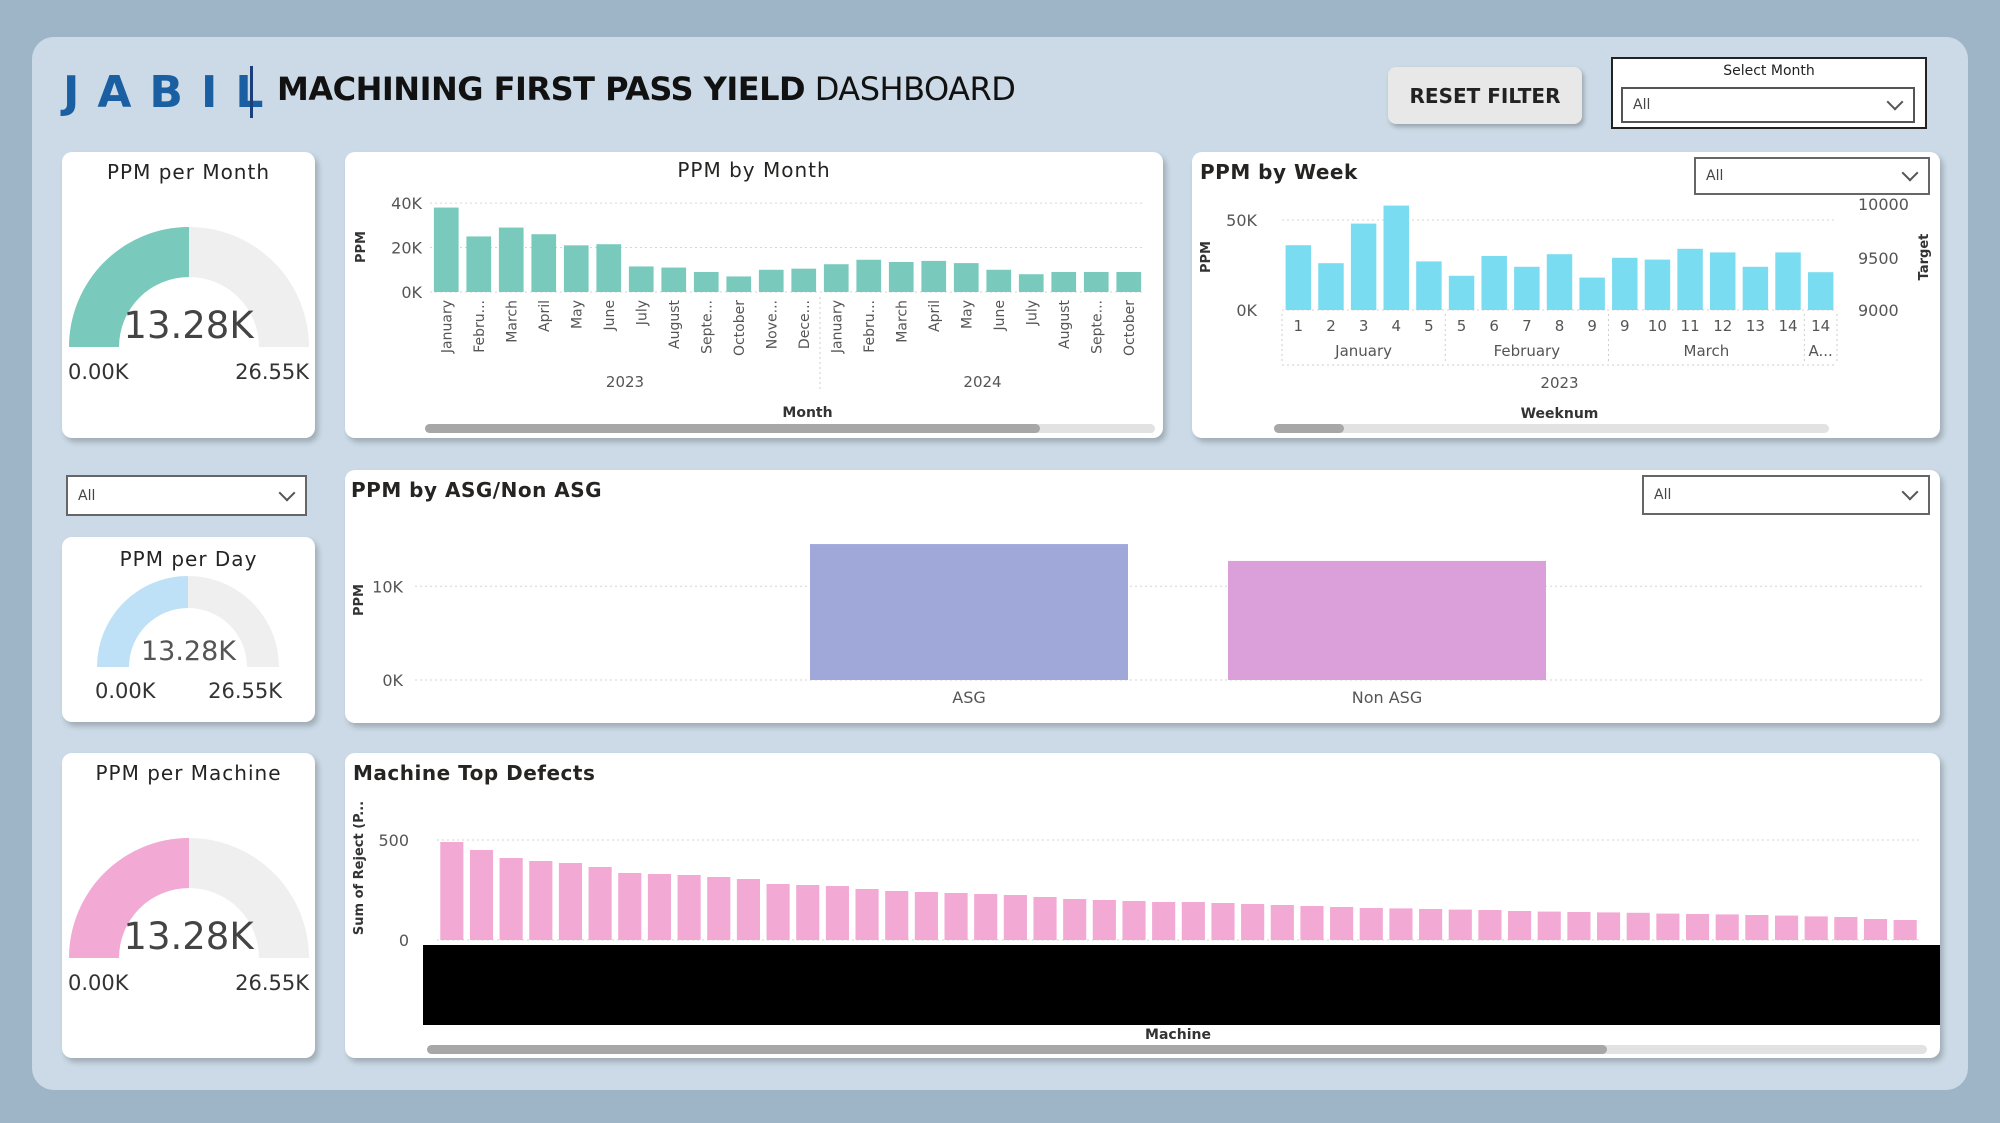 This screenshot has width=2000, height=1123. What do you see at coordinates (1878, 310) in the screenshot?
I see `y2-tick-label: 9000` at bounding box center [1878, 310].